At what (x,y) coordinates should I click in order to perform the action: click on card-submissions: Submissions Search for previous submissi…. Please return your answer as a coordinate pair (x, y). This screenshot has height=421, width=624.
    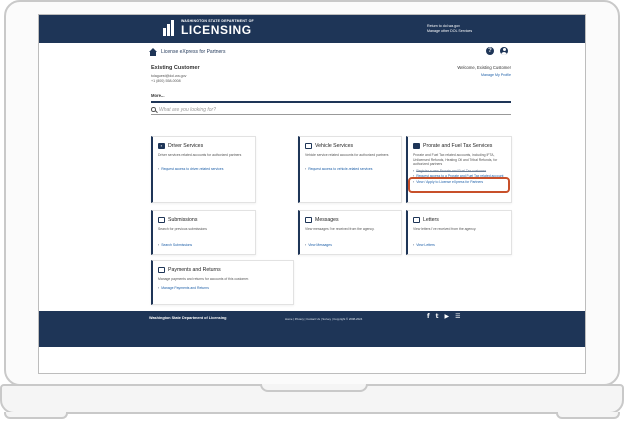
    Looking at the image, I should click on (203, 232).